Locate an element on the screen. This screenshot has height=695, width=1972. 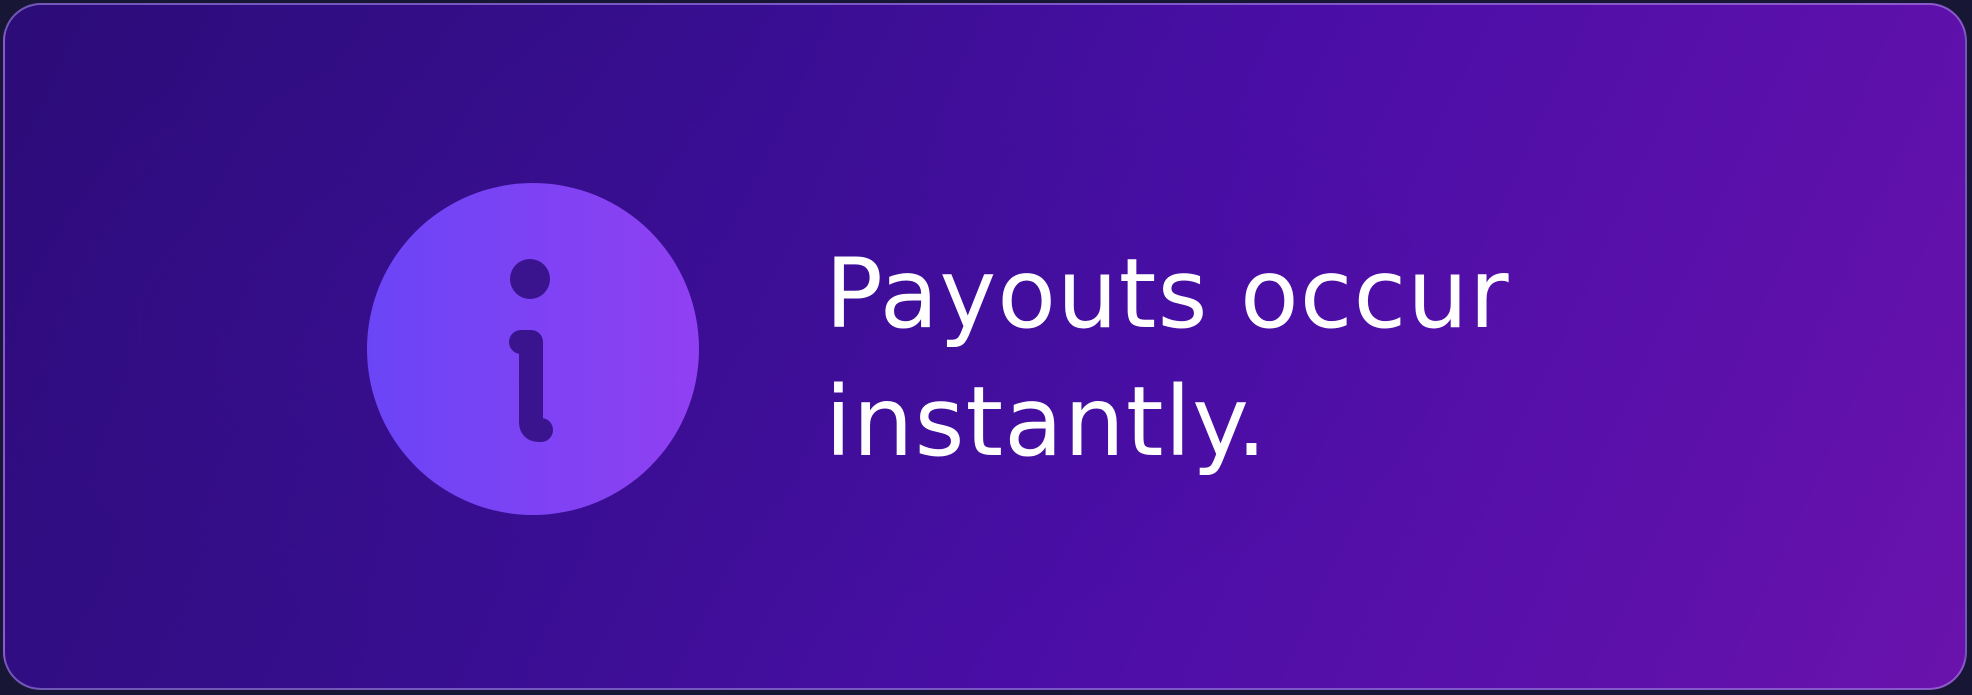
info-icon is located at coordinates (533, 349).